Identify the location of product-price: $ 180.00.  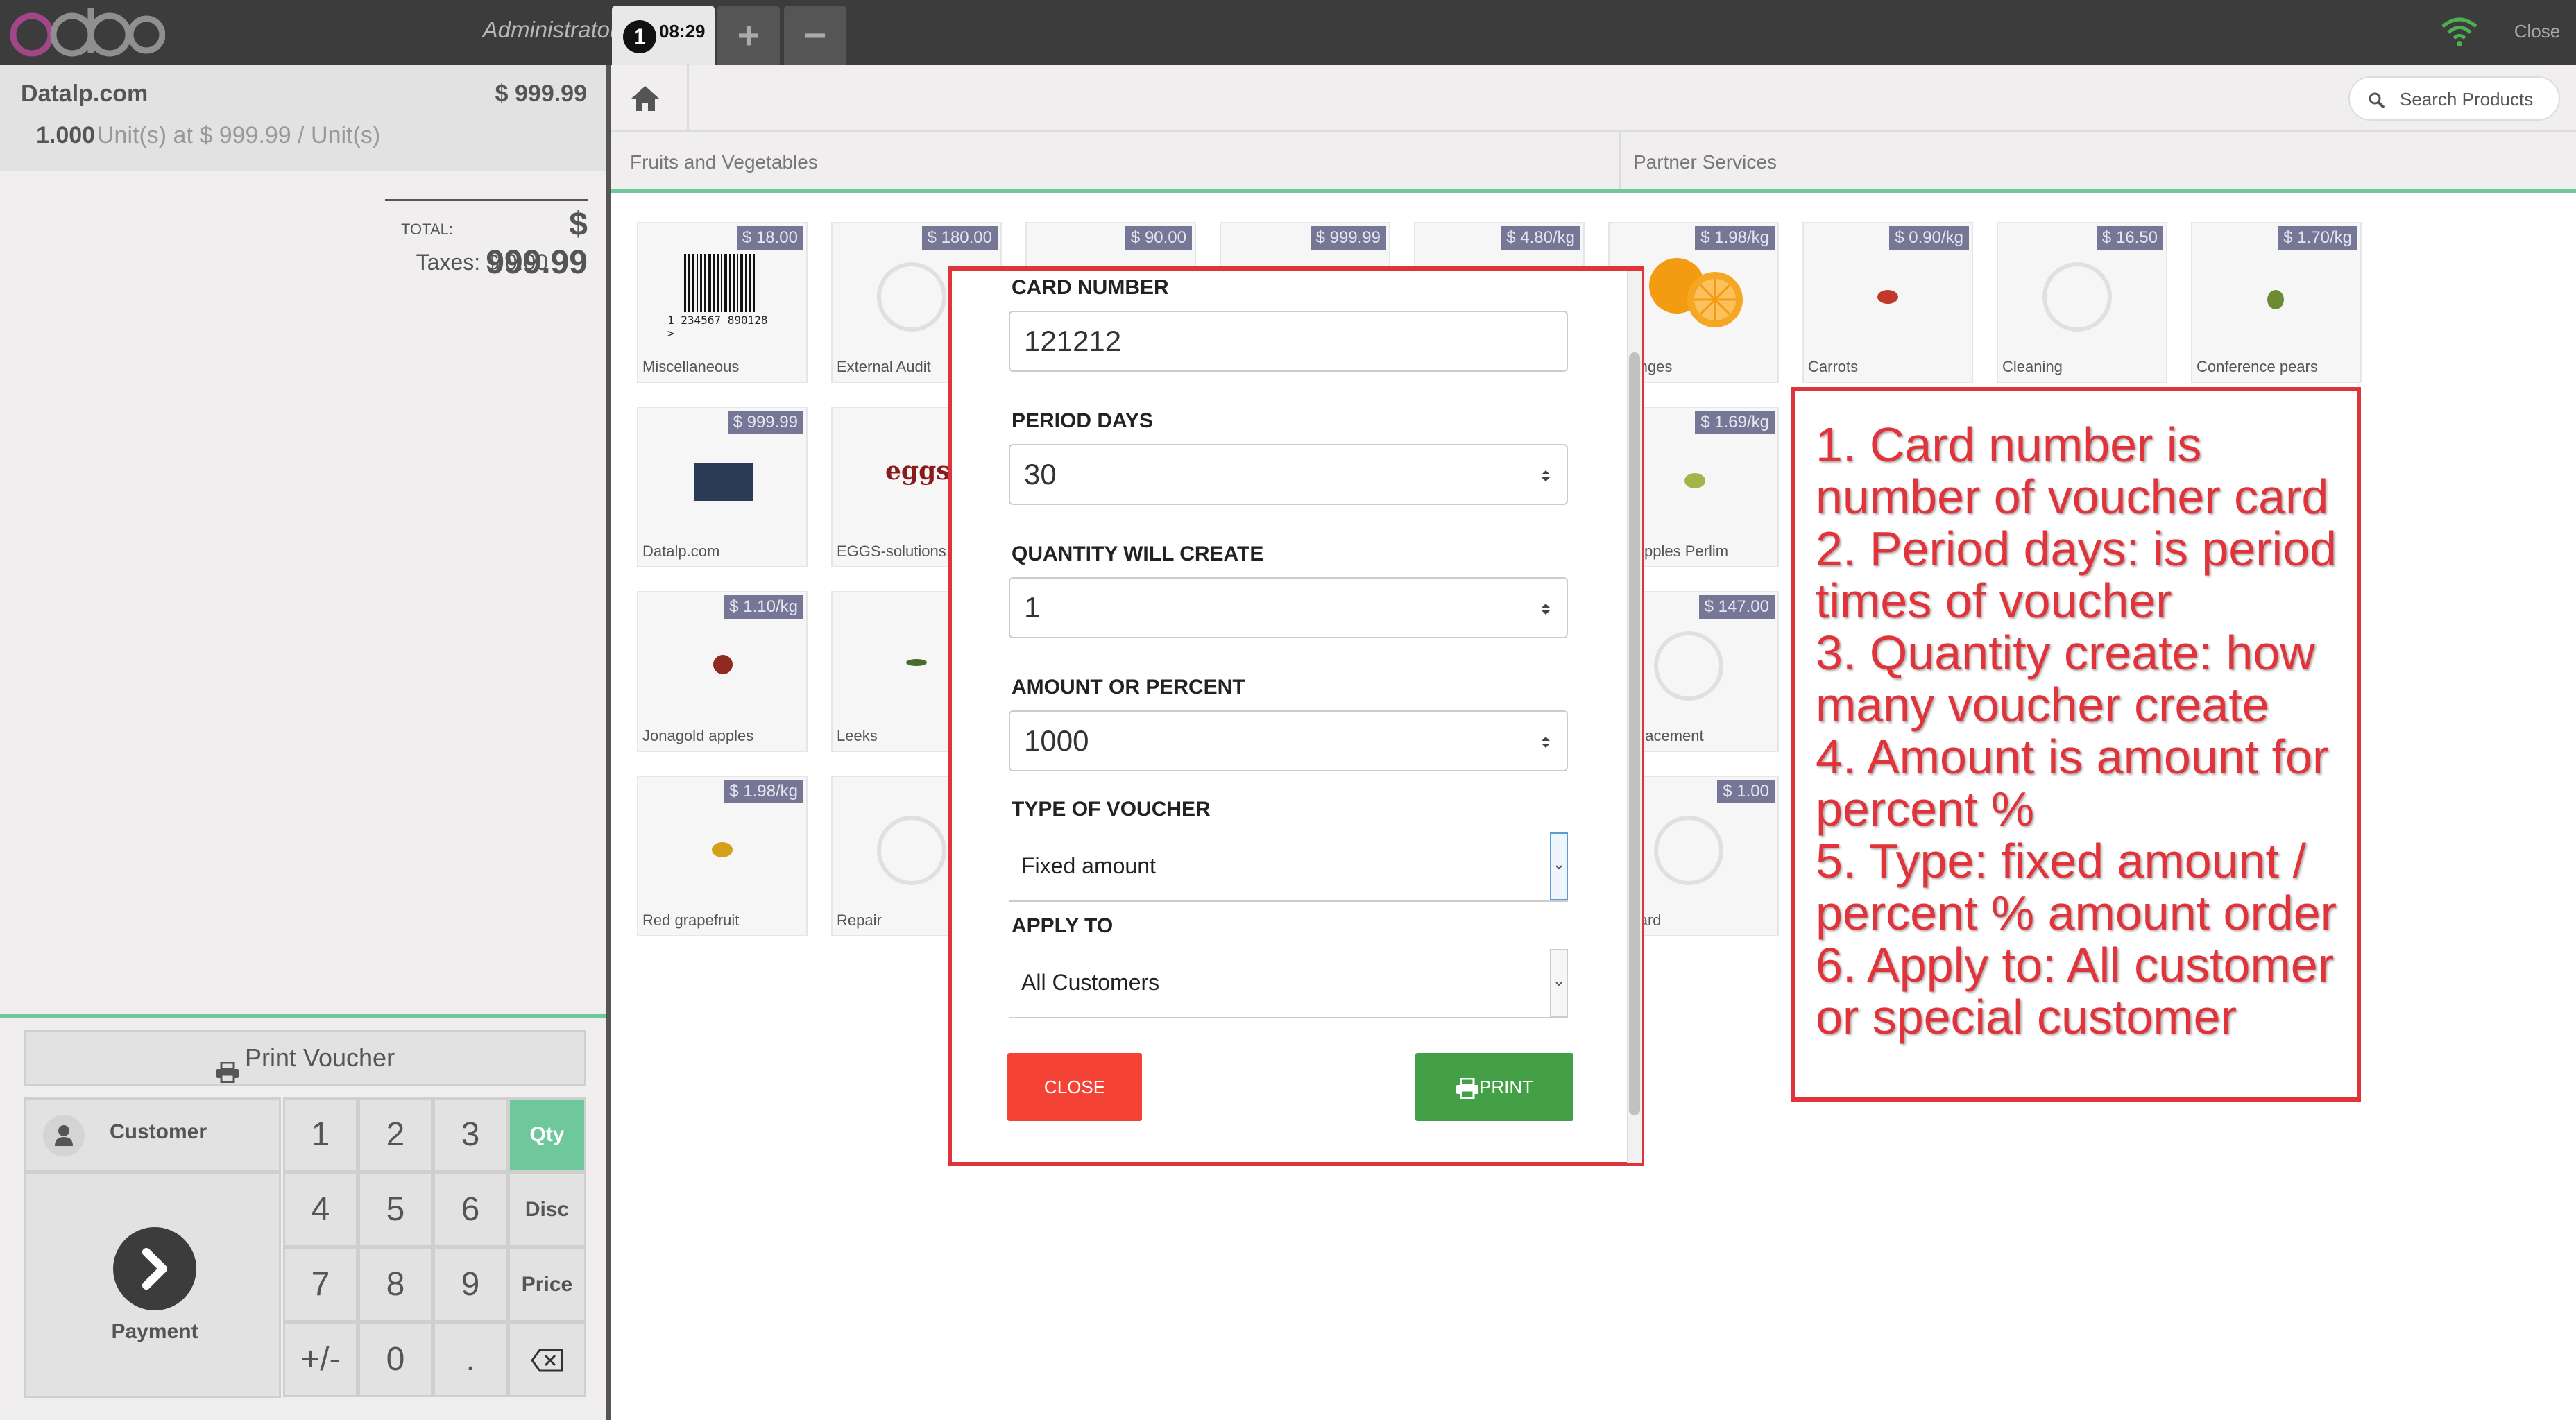
(959, 238).